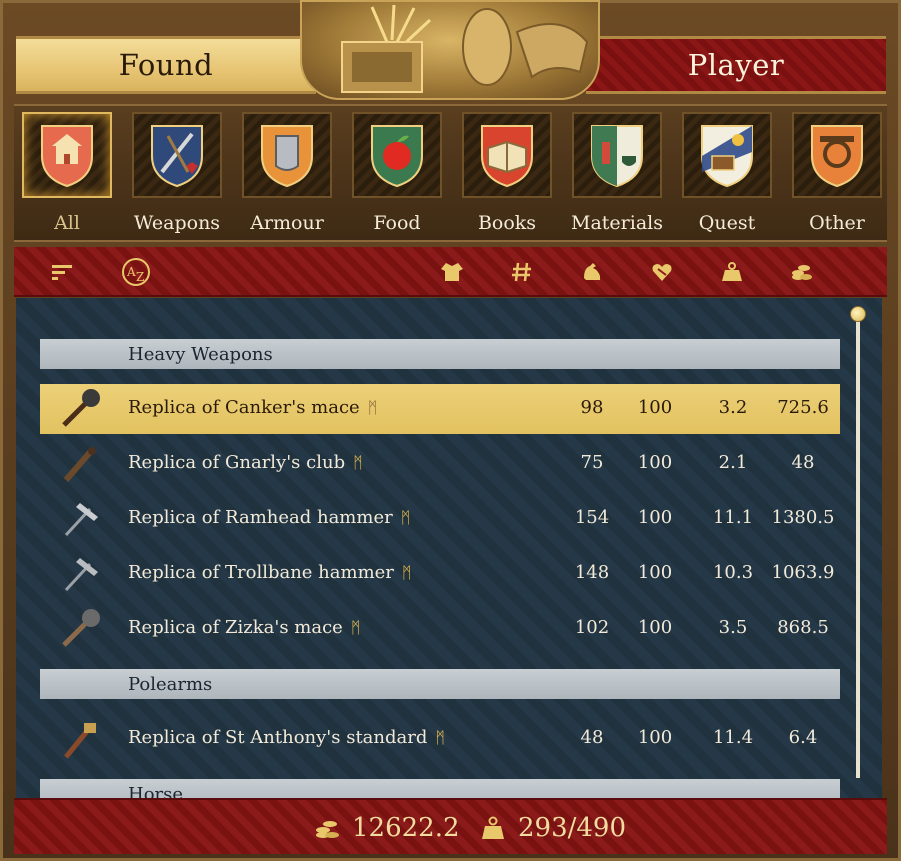  What do you see at coordinates (440, 788) in the screenshot?
I see `section-header: Horse` at bounding box center [440, 788].